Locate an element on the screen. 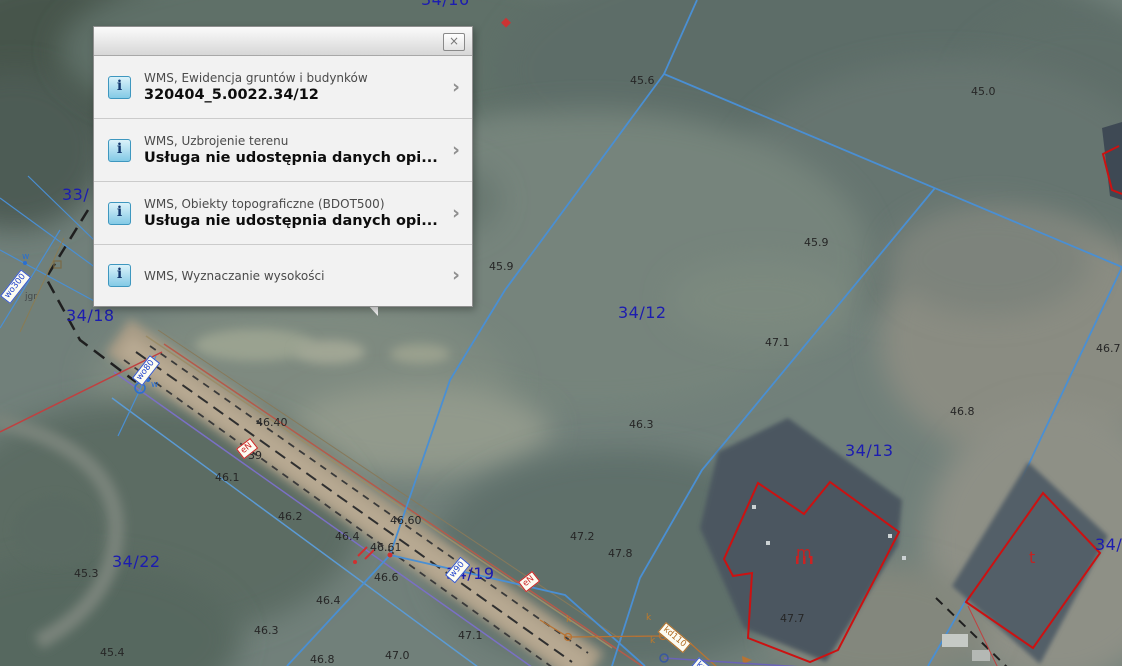  wms-layer-title: WMS, Ewidencja gruntów i budynków is located at coordinates (256, 77).